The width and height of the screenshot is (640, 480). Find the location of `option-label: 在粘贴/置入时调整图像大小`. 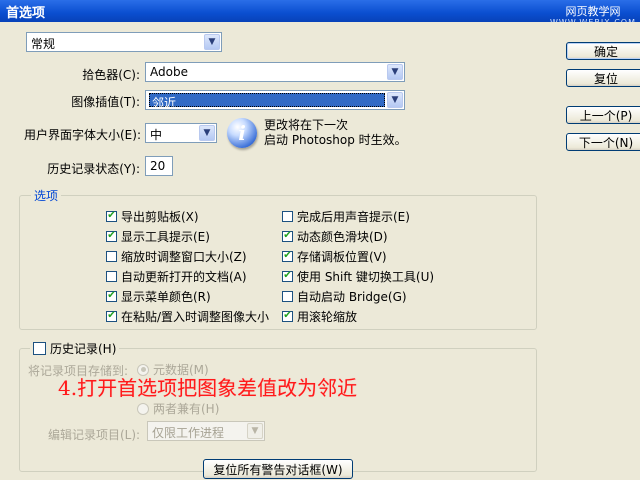

option-label: 在粘贴/置入时调整图像大小 is located at coordinates (195, 316).